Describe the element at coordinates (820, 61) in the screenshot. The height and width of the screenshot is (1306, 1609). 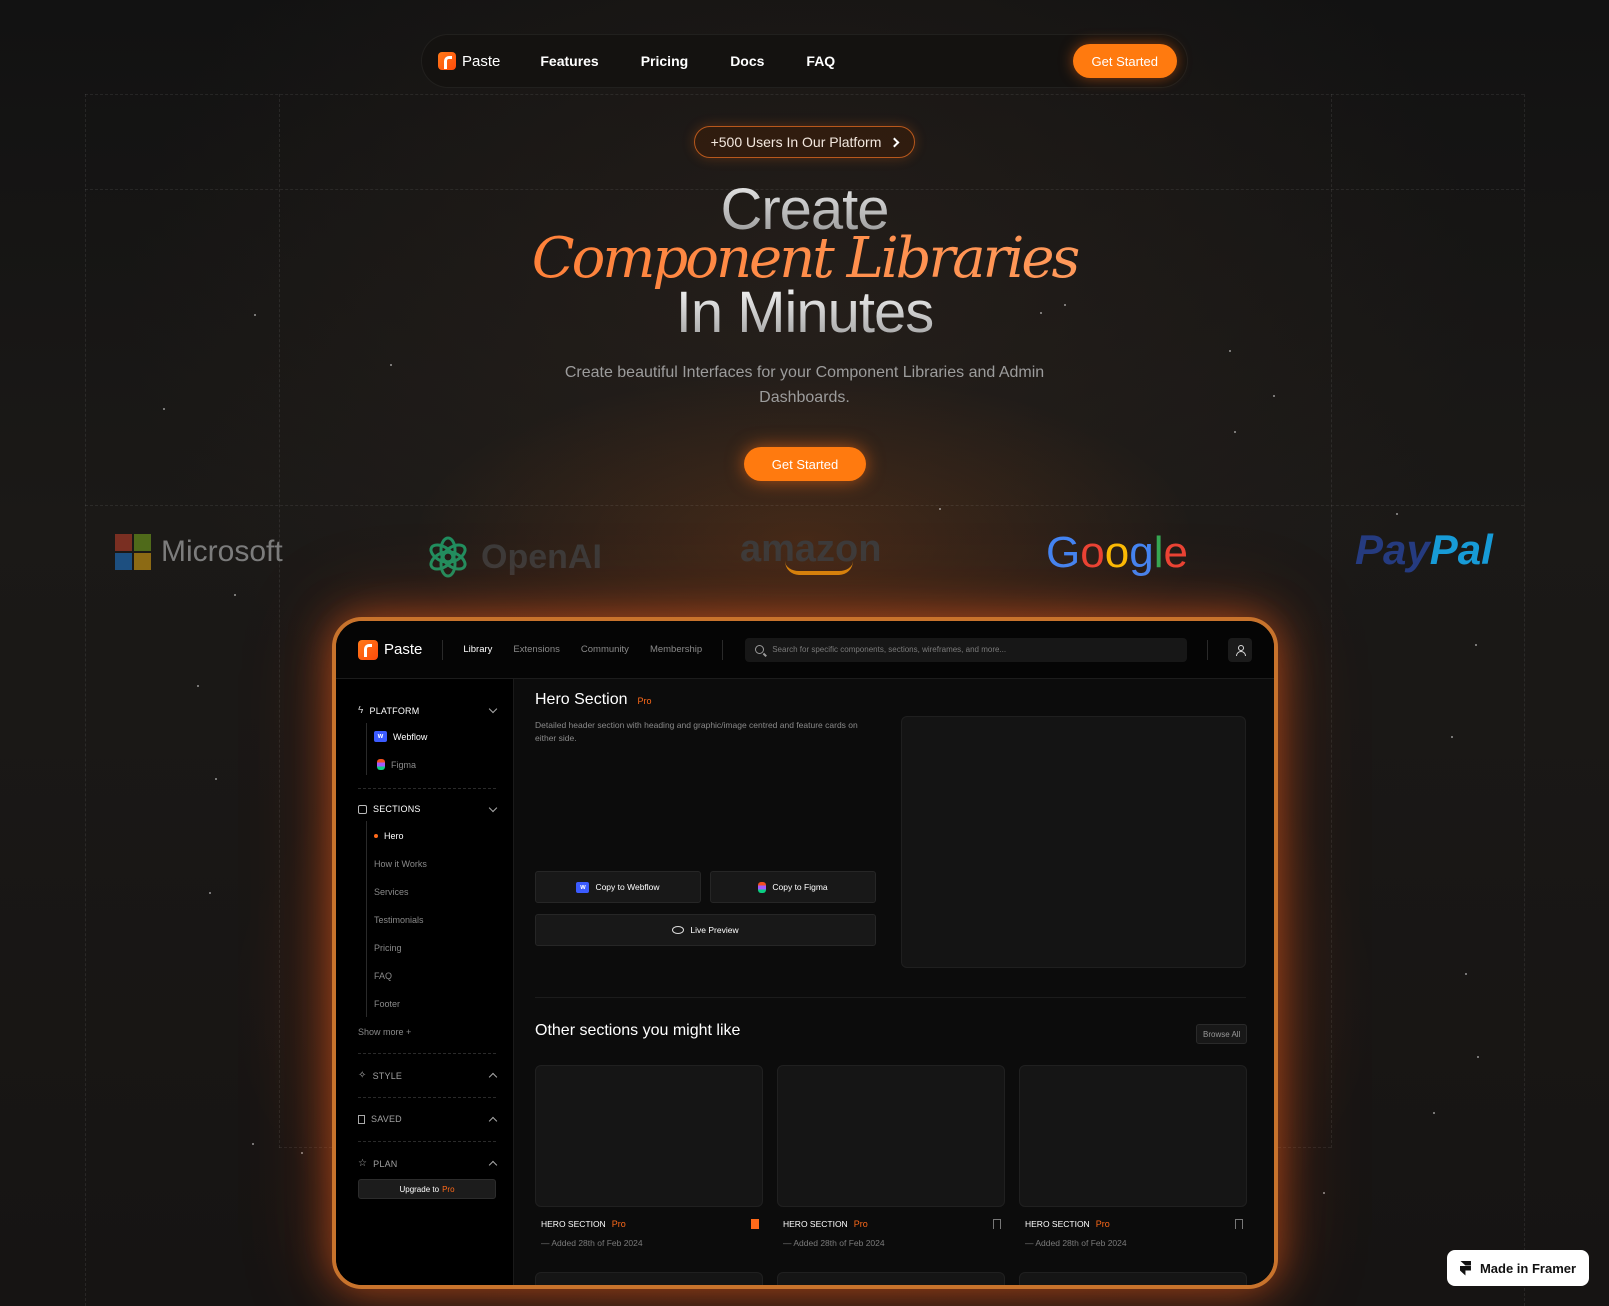
I see `nav-link-faq: FAQ` at that location.